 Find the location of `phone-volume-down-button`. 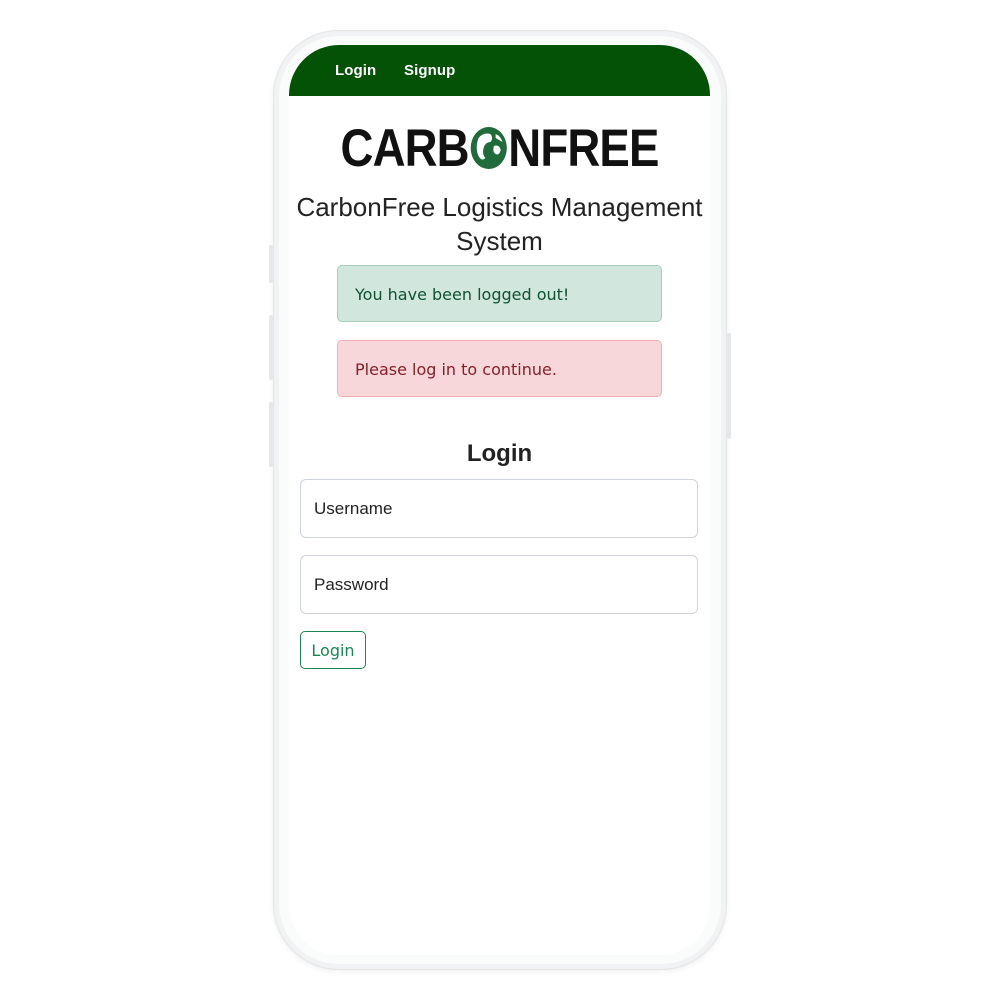

phone-volume-down-button is located at coordinates (271, 434).